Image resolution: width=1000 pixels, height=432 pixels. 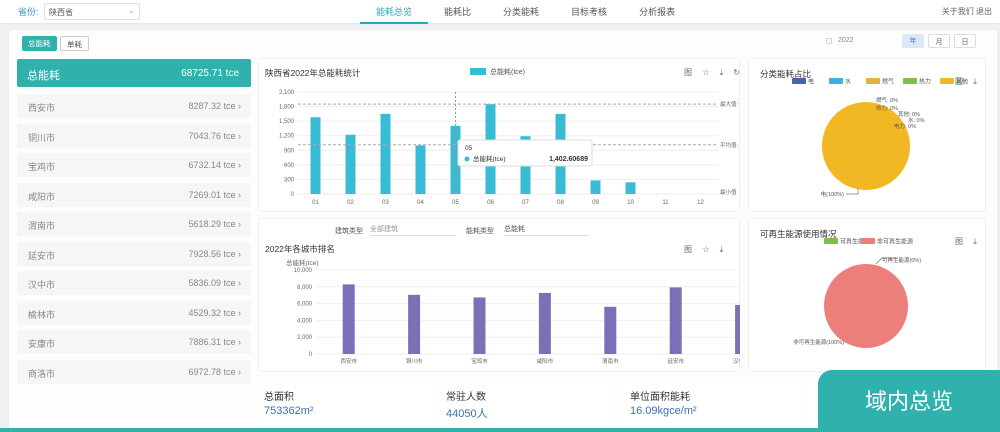 I want to click on y-tick-label: 2,000, so click(x=305, y=338).